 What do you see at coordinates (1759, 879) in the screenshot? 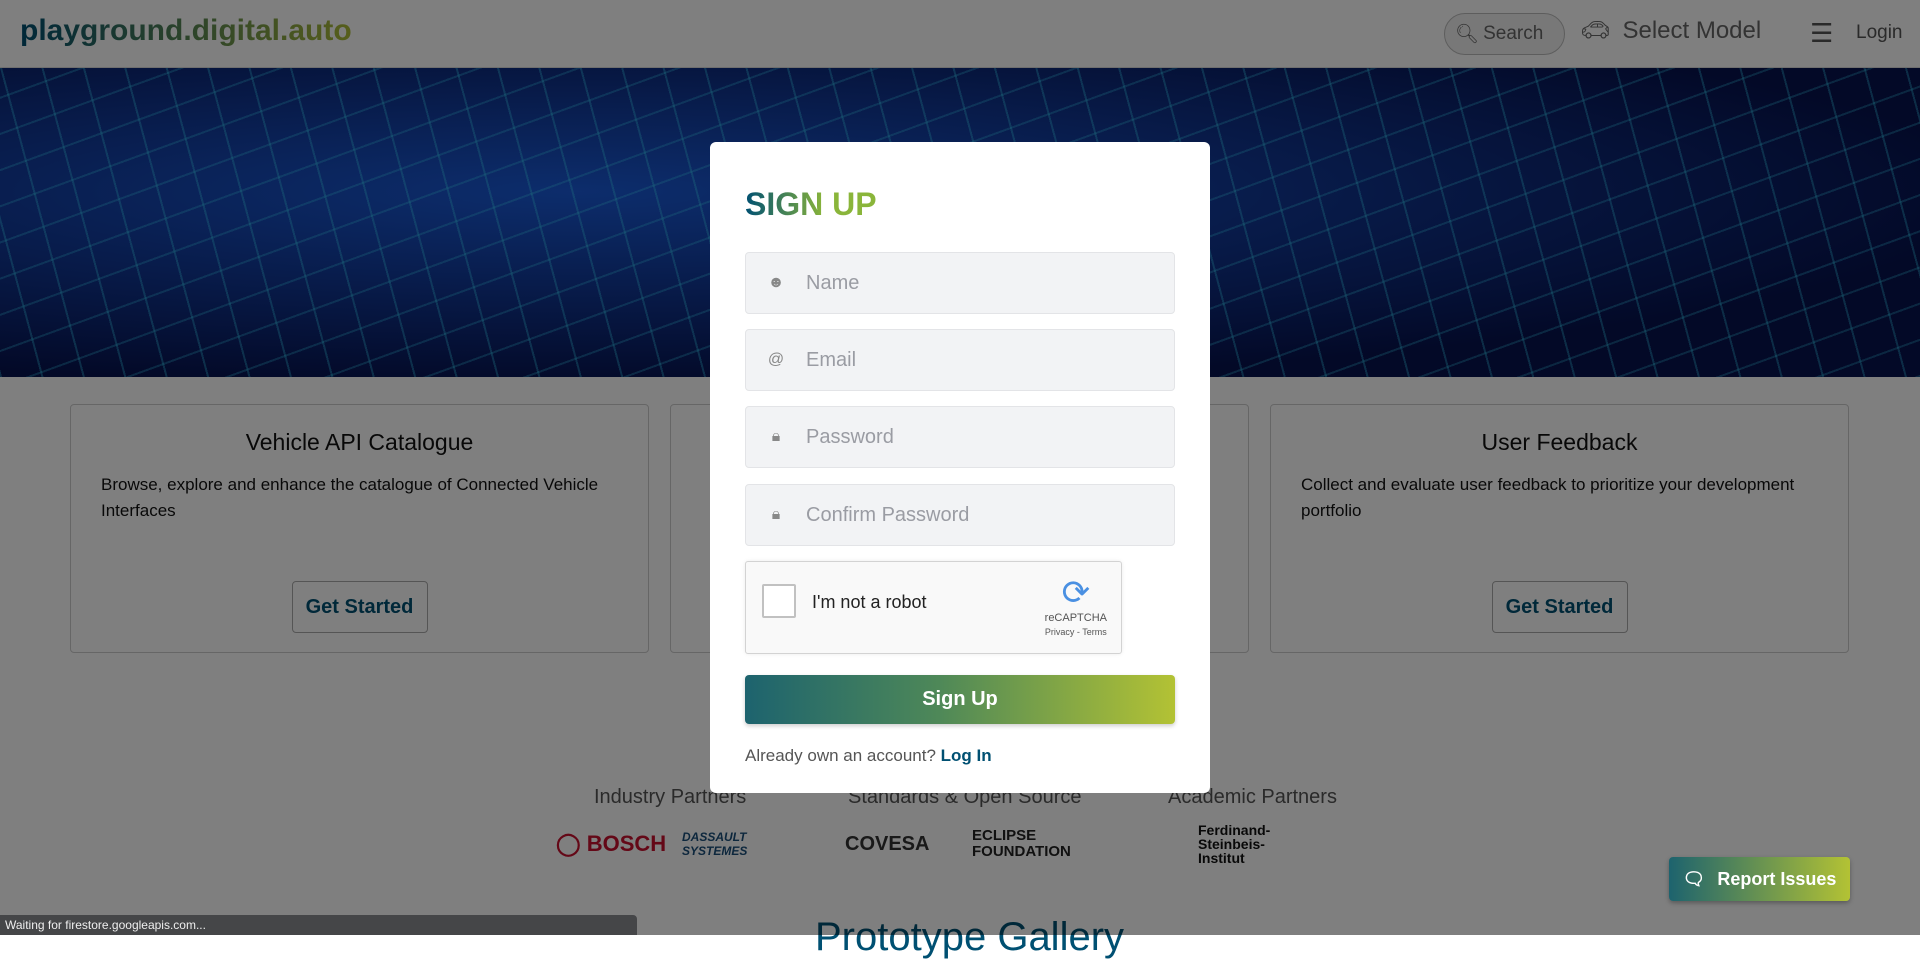
I see `report-issues-button: 🗨︎ Report Issues` at bounding box center [1759, 879].